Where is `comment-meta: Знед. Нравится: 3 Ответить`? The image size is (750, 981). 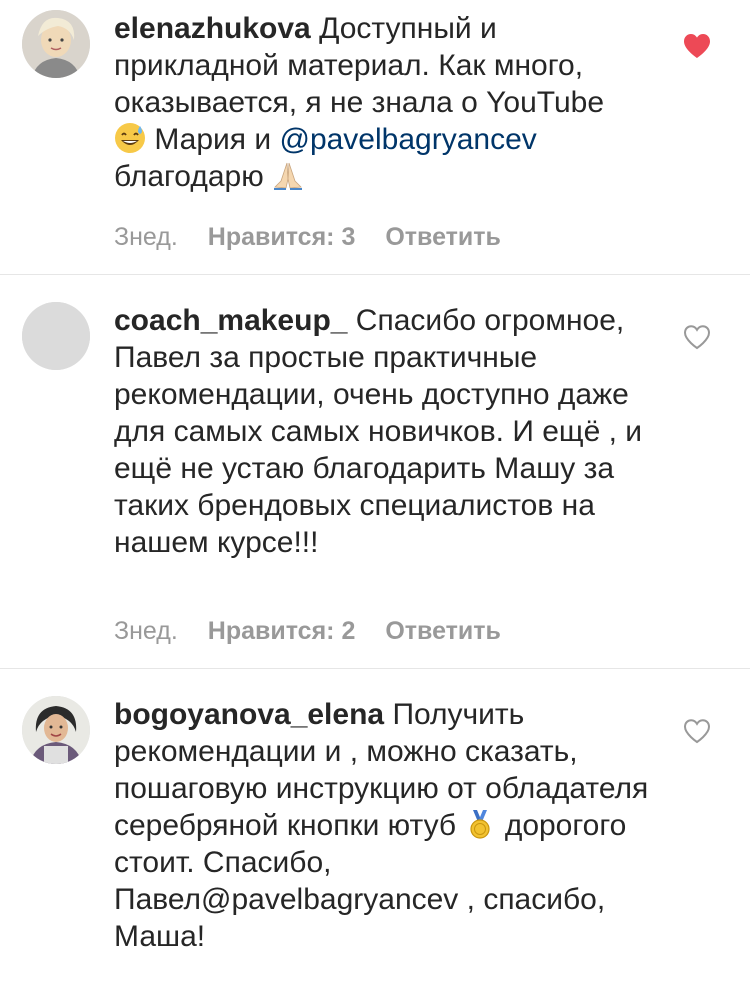 comment-meta: Знед. Нравится: 3 Ответить is located at coordinates (307, 237).